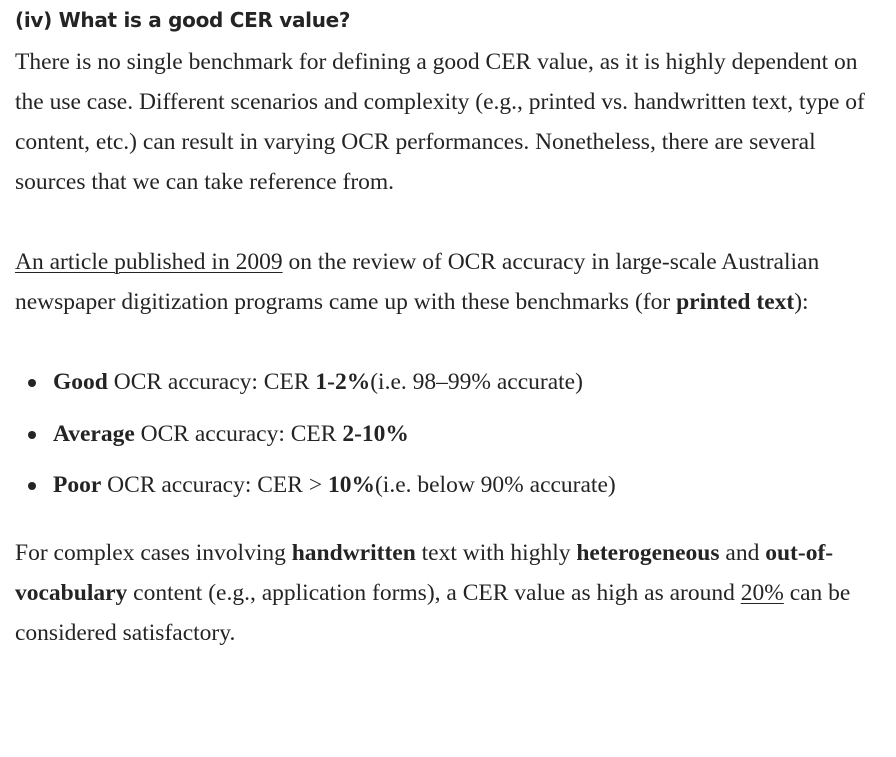 This screenshot has width=896, height=757. Describe the element at coordinates (375, 433) in the screenshot. I see `benchmark-value: 2-10%` at that location.